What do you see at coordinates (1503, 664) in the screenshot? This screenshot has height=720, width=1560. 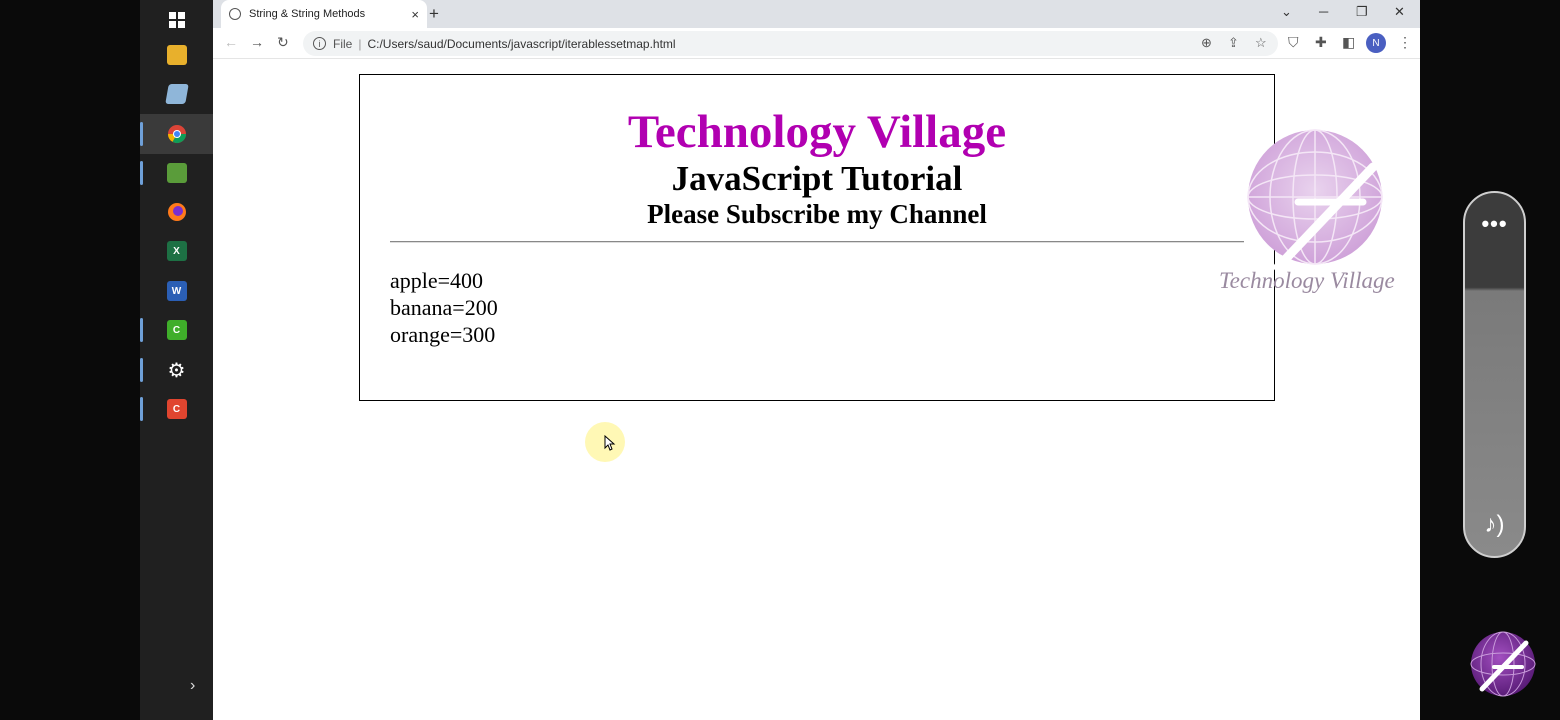 I see `channel-logo-icon` at bounding box center [1503, 664].